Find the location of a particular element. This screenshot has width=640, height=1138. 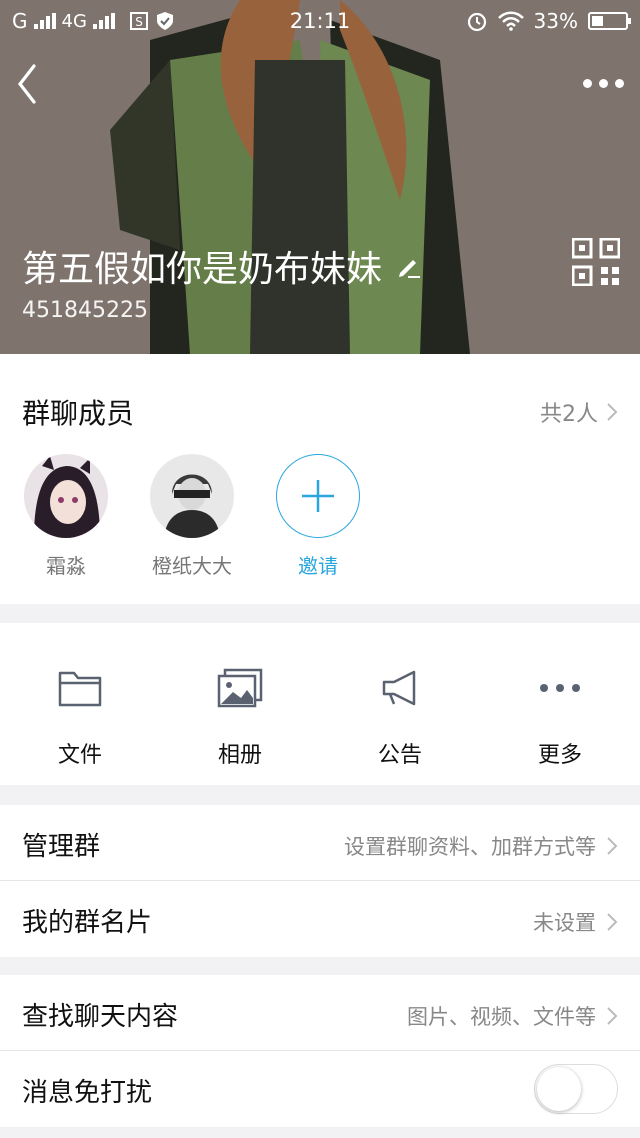

tool-files: 文件 is located at coordinates (80, 716).